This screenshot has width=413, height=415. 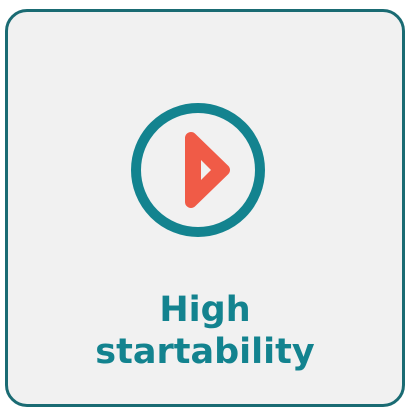 I want to click on feature-label-line-2: startability, so click(x=205, y=352).